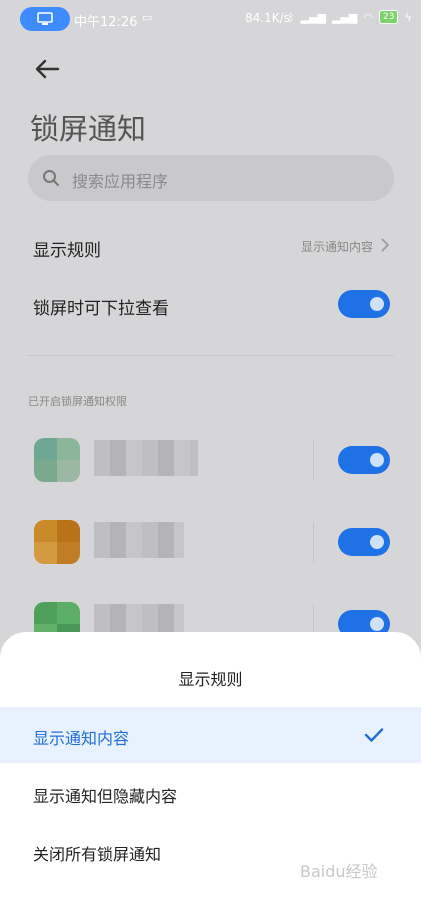 Image resolution: width=421 pixels, height=910 pixels. What do you see at coordinates (211, 178) in the screenshot?
I see `search-input: 搜索应用程序` at bounding box center [211, 178].